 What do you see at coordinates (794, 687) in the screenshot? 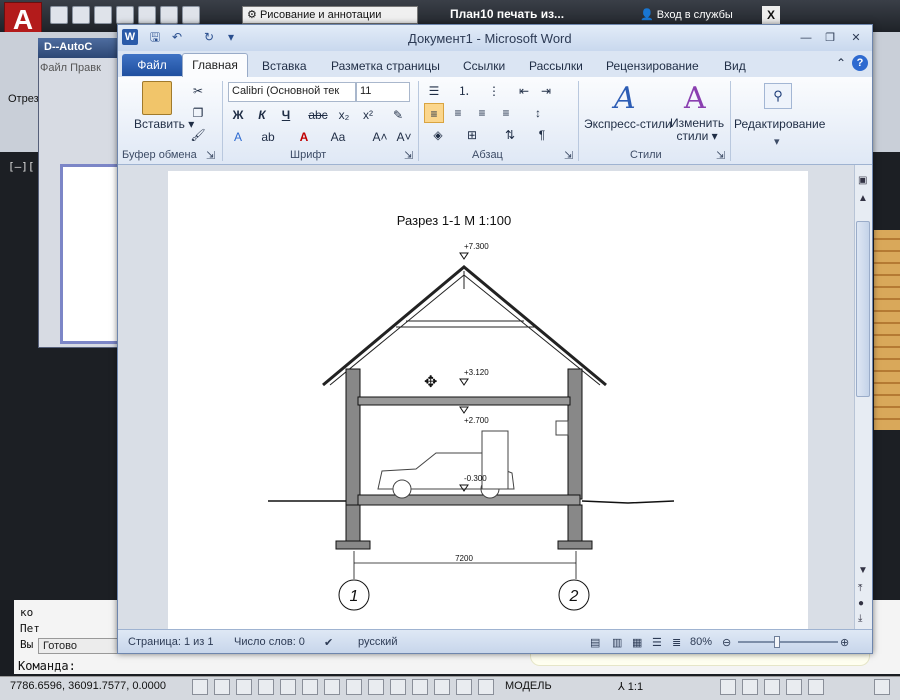
I see `isolate-icon` at bounding box center [794, 687].